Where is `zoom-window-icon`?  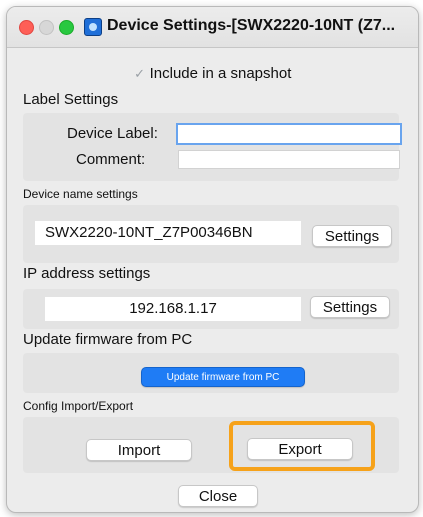
zoom-window-icon is located at coordinates (66, 27).